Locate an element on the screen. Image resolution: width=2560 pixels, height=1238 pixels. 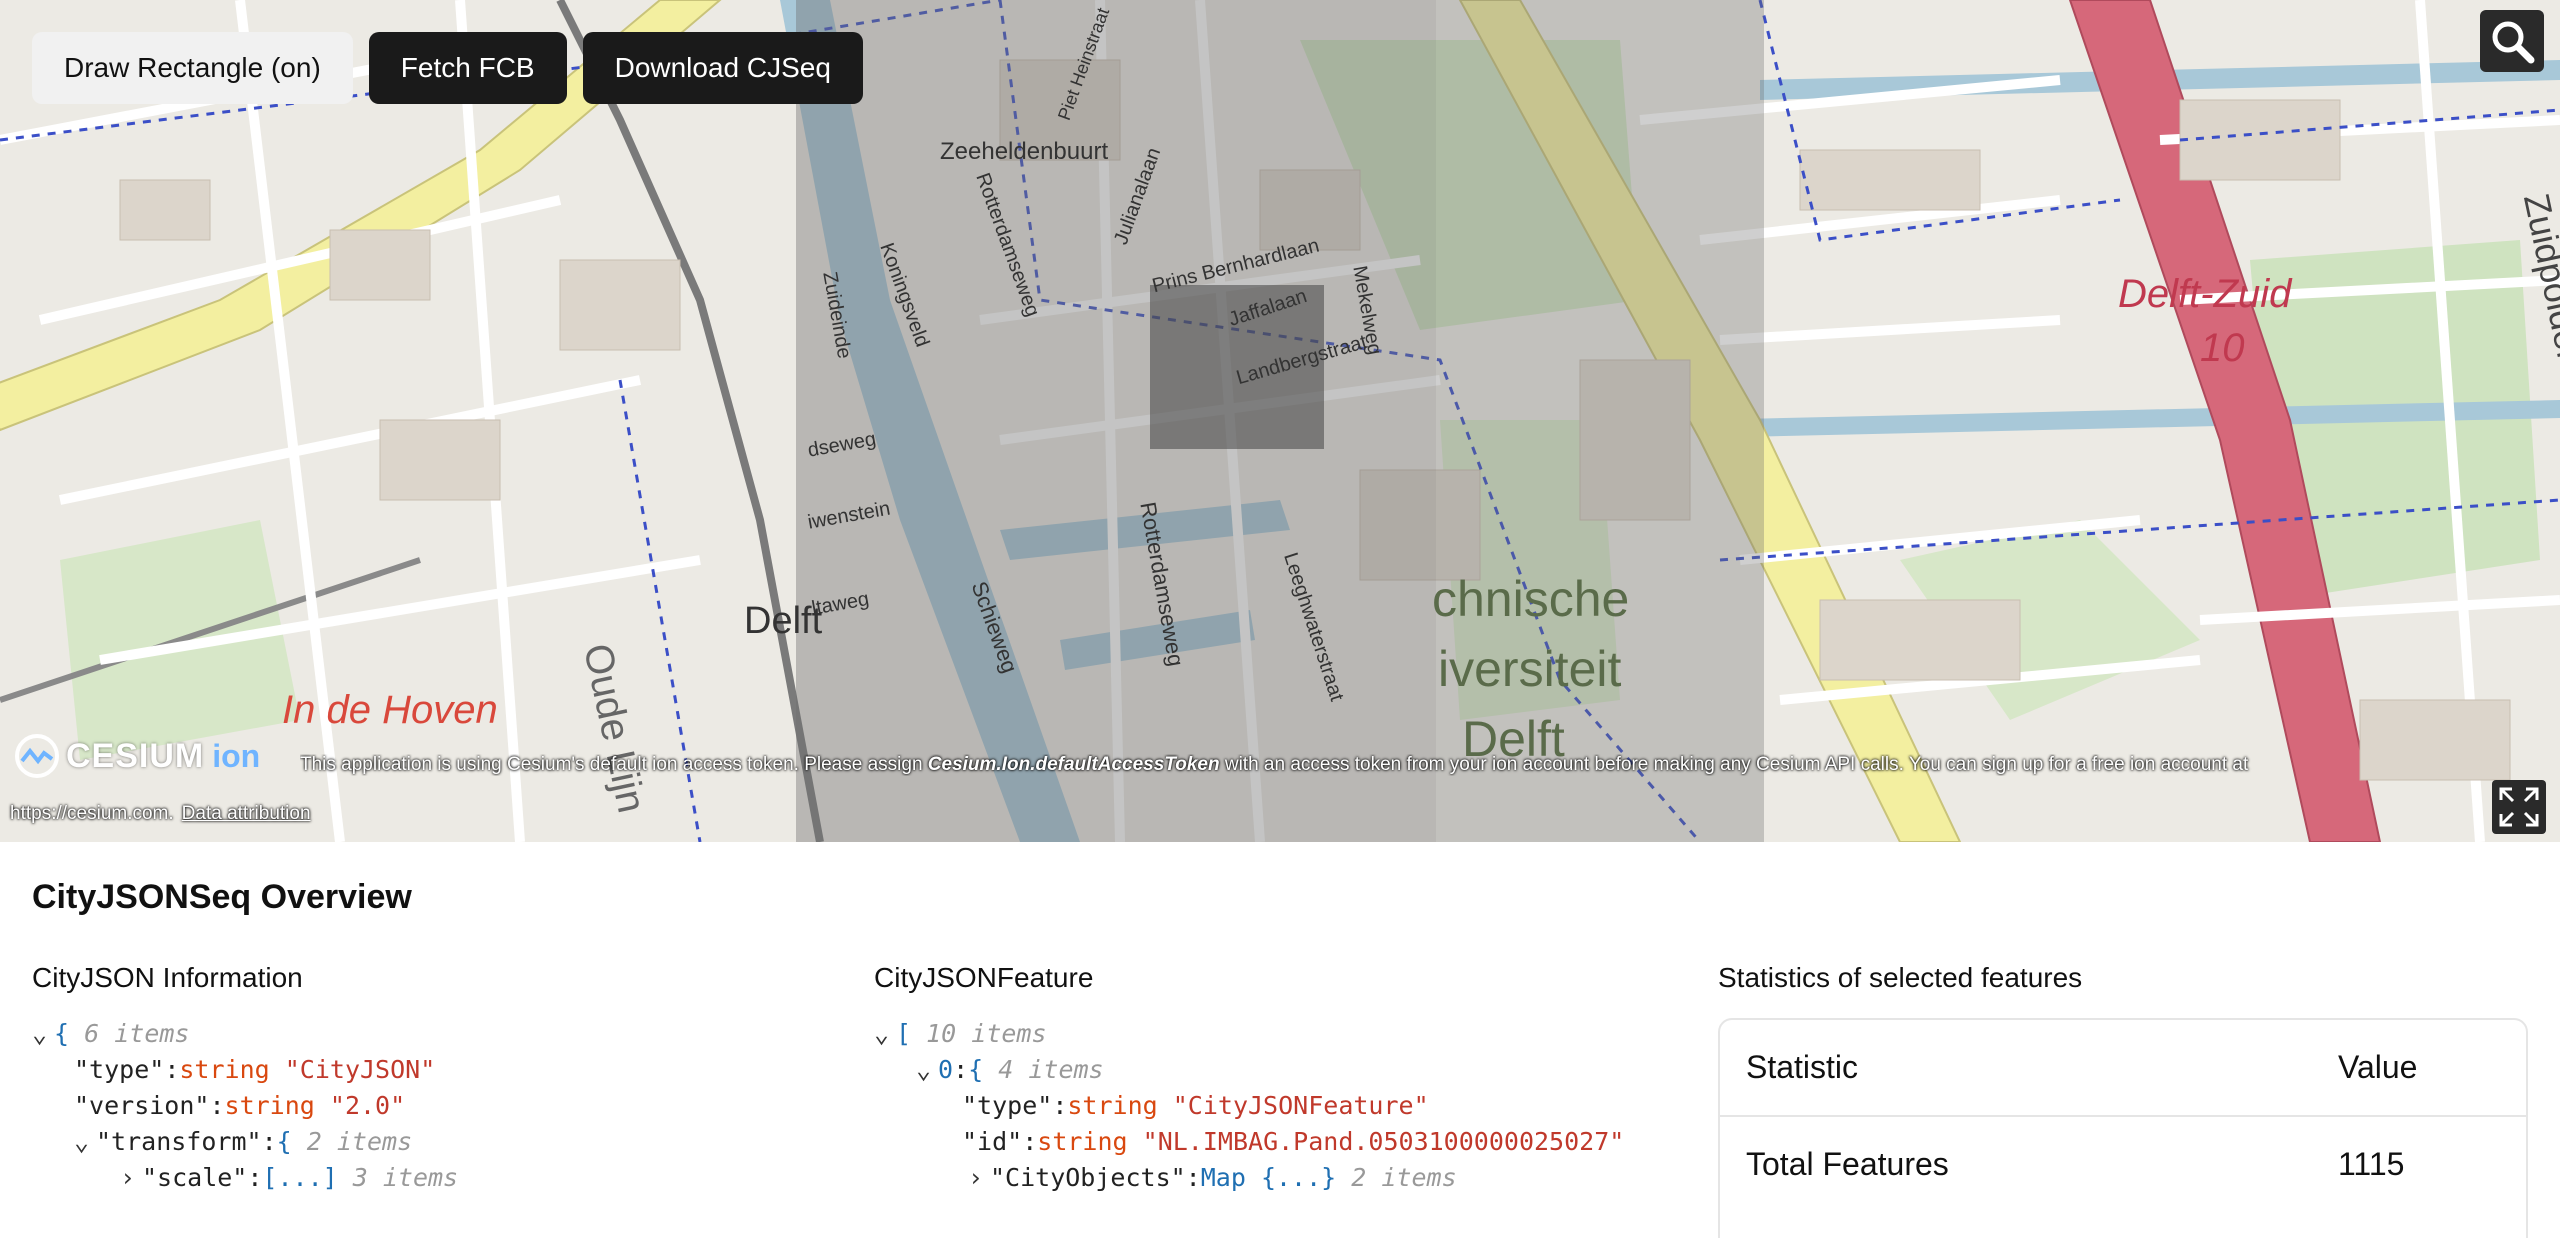
json-index: 0 is located at coordinates (946, 1069).